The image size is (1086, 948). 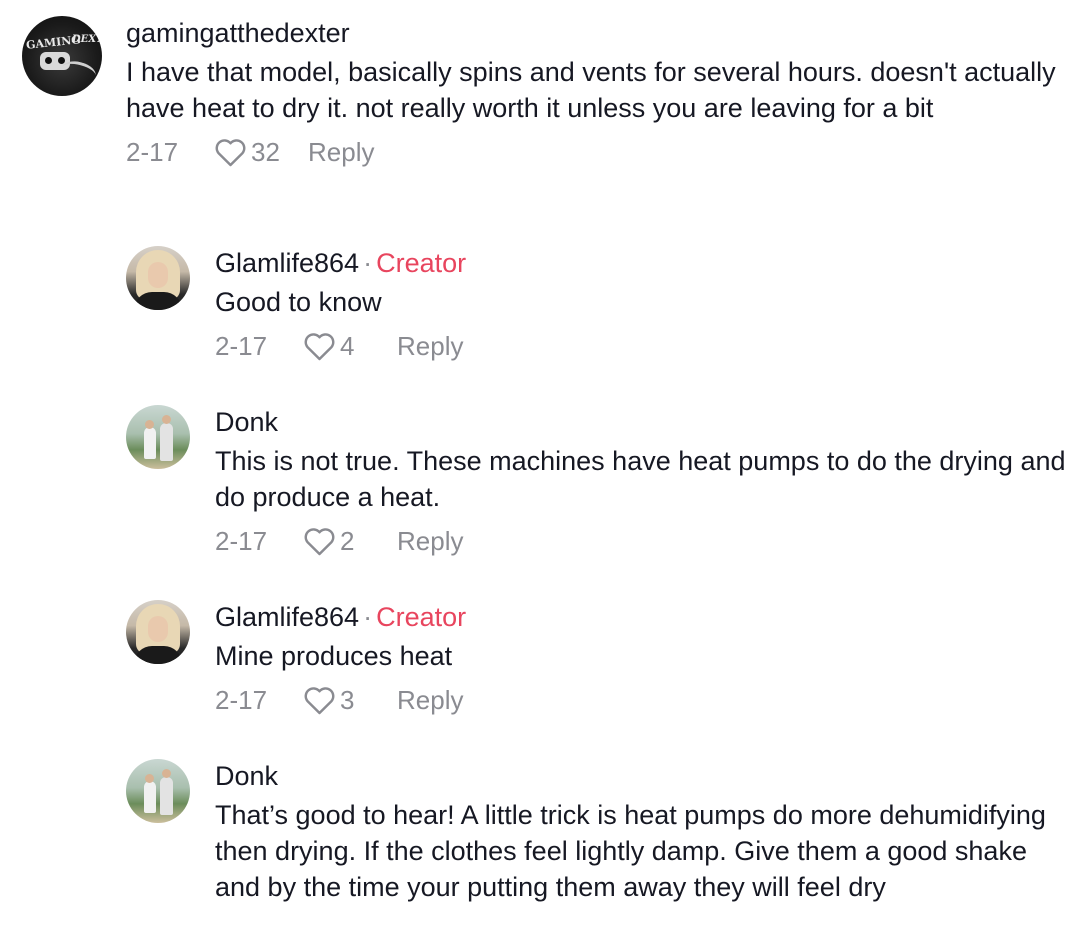 I want to click on like-button: 32, so click(x=261, y=152).